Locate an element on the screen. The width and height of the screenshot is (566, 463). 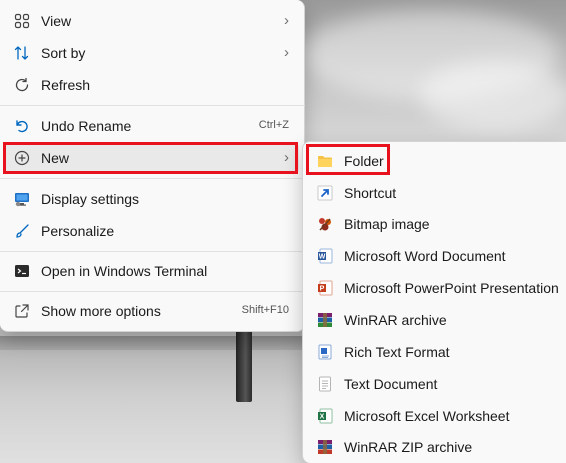
brush-icon is located at coordinates (22, 231).